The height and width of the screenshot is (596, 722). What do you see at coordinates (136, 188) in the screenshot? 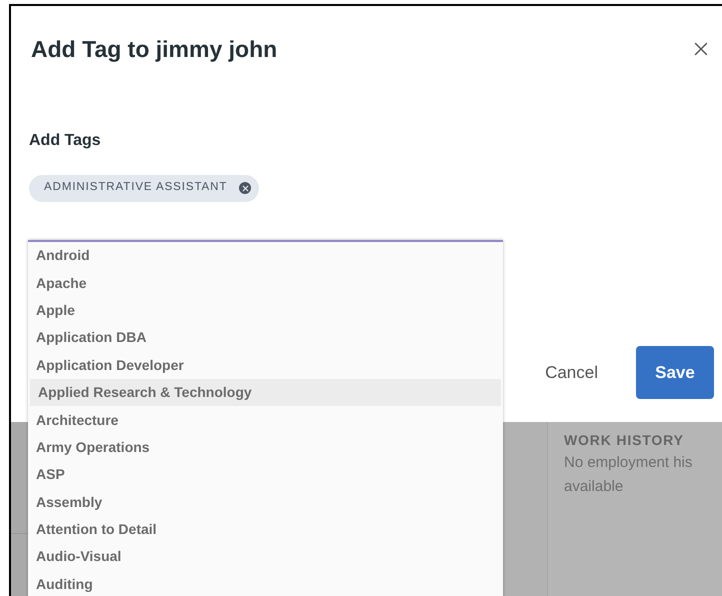
I see `tag-label: ADMINISTRATIVE ASSISTANT` at bounding box center [136, 188].